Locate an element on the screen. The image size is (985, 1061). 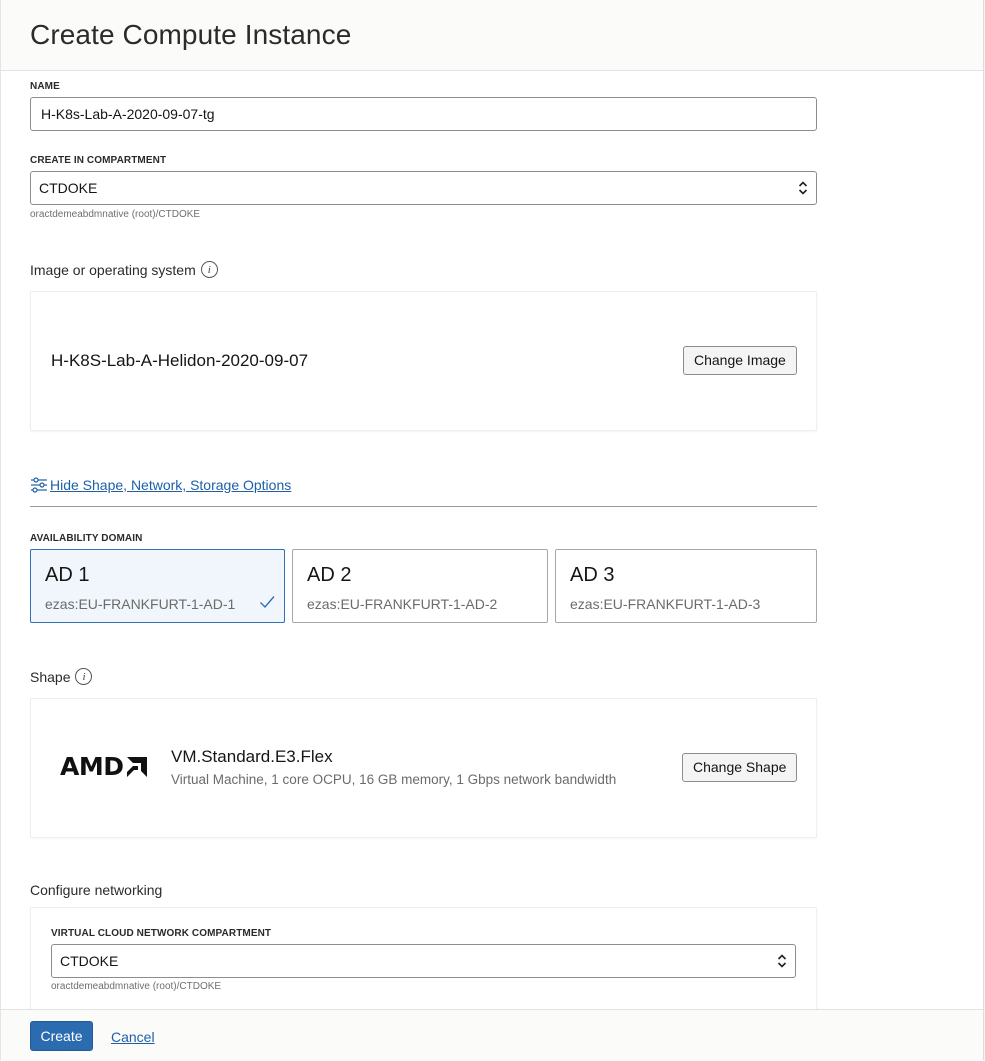
footer-bar: Create Cancel is located at coordinates (492, 1035).